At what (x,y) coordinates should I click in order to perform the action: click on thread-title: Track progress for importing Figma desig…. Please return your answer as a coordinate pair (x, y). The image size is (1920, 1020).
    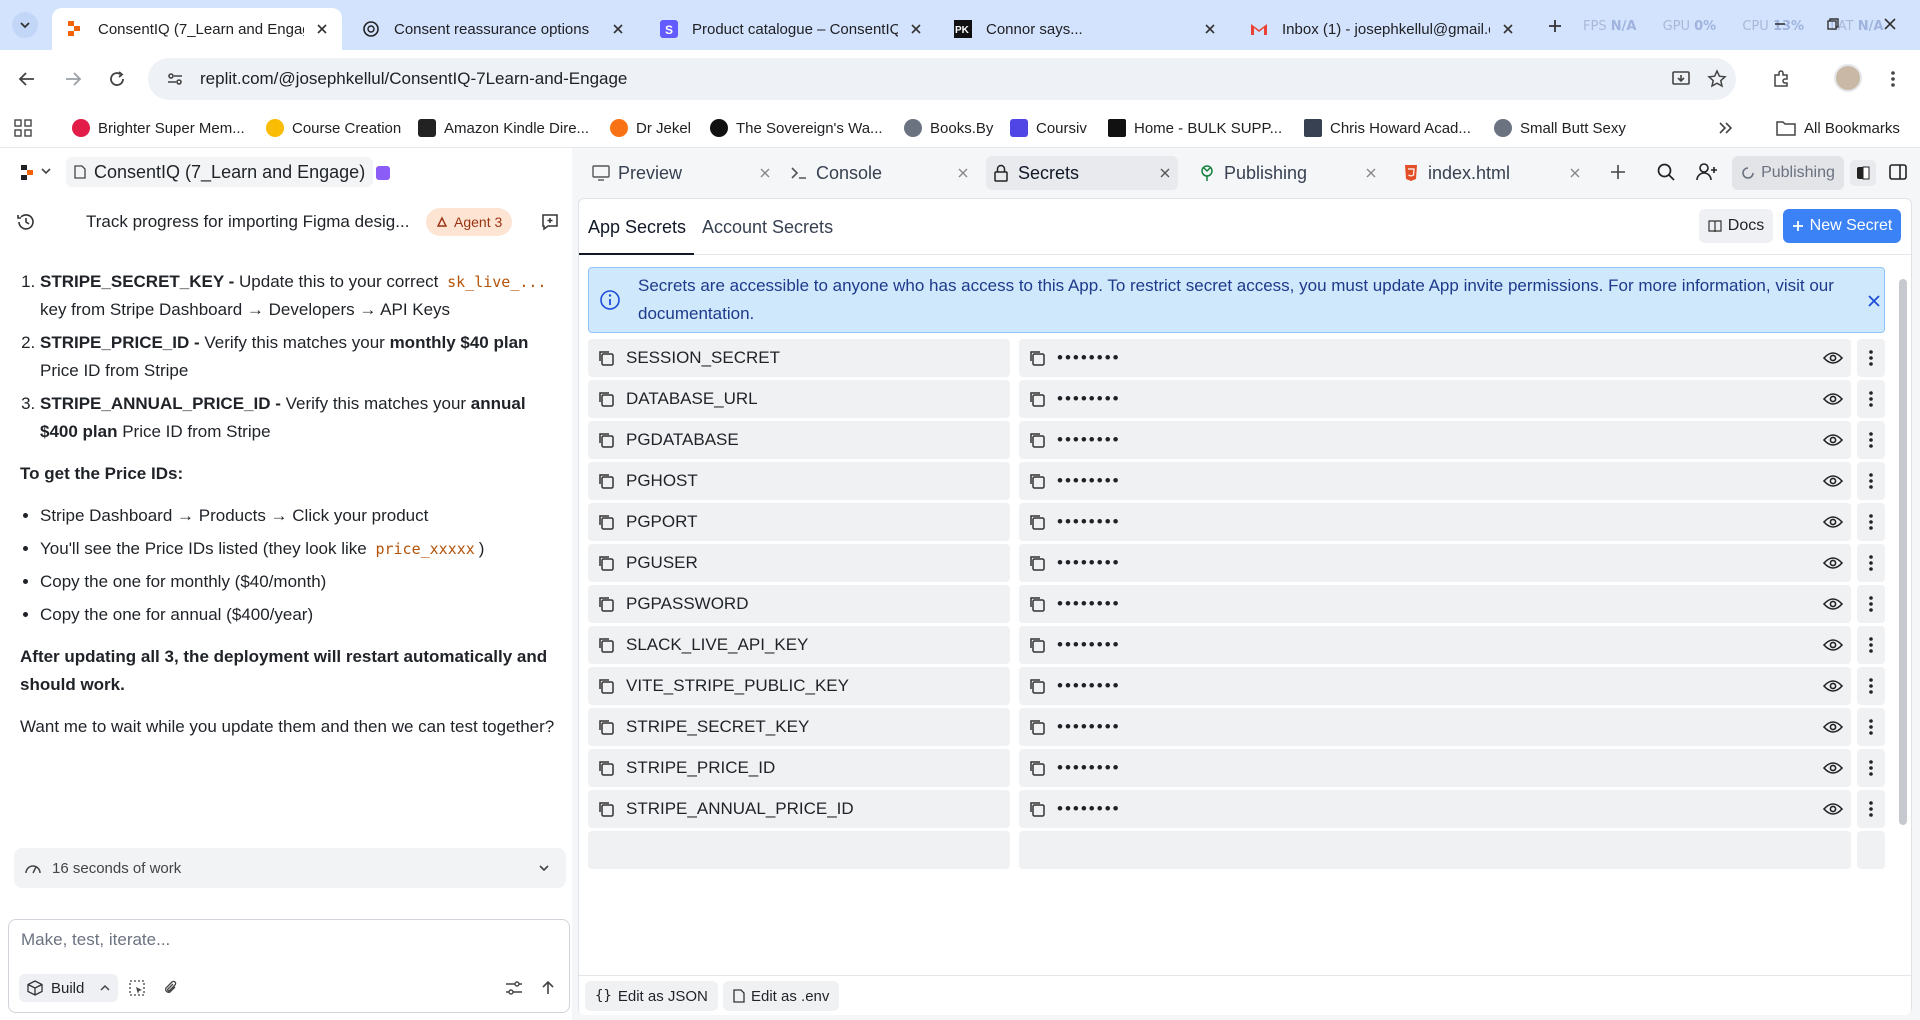
    Looking at the image, I should click on (251, 222).